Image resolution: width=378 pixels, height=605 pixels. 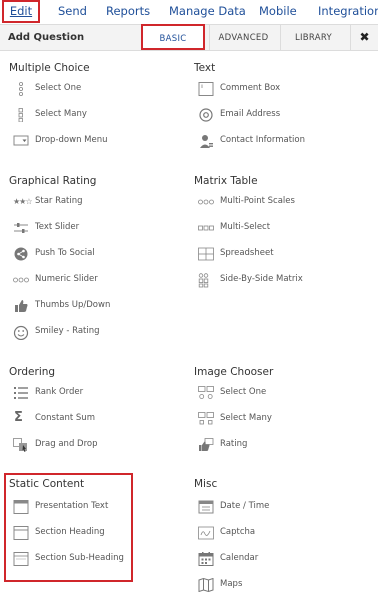 I want to click on star-rating-icon: ★★☆, so click(x=23, y=201).